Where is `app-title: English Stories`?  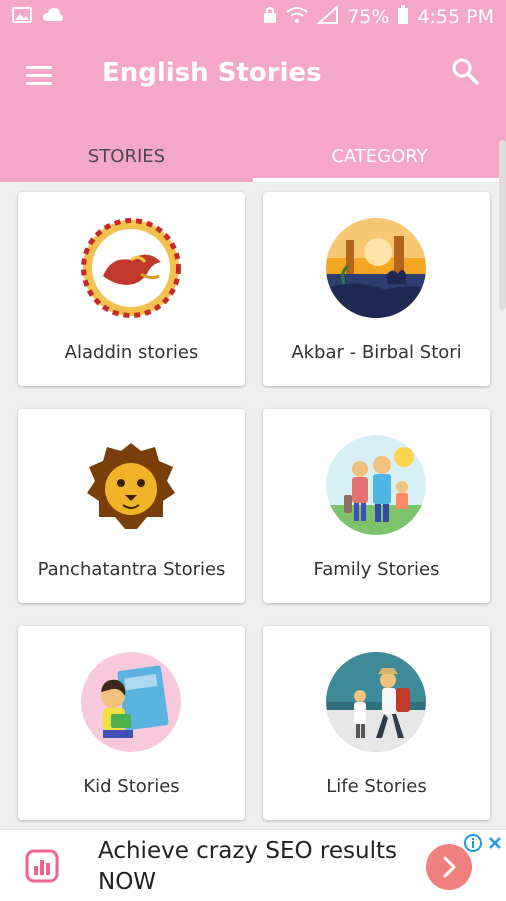 app-title: English Stories is located at coordinates (212, 73).